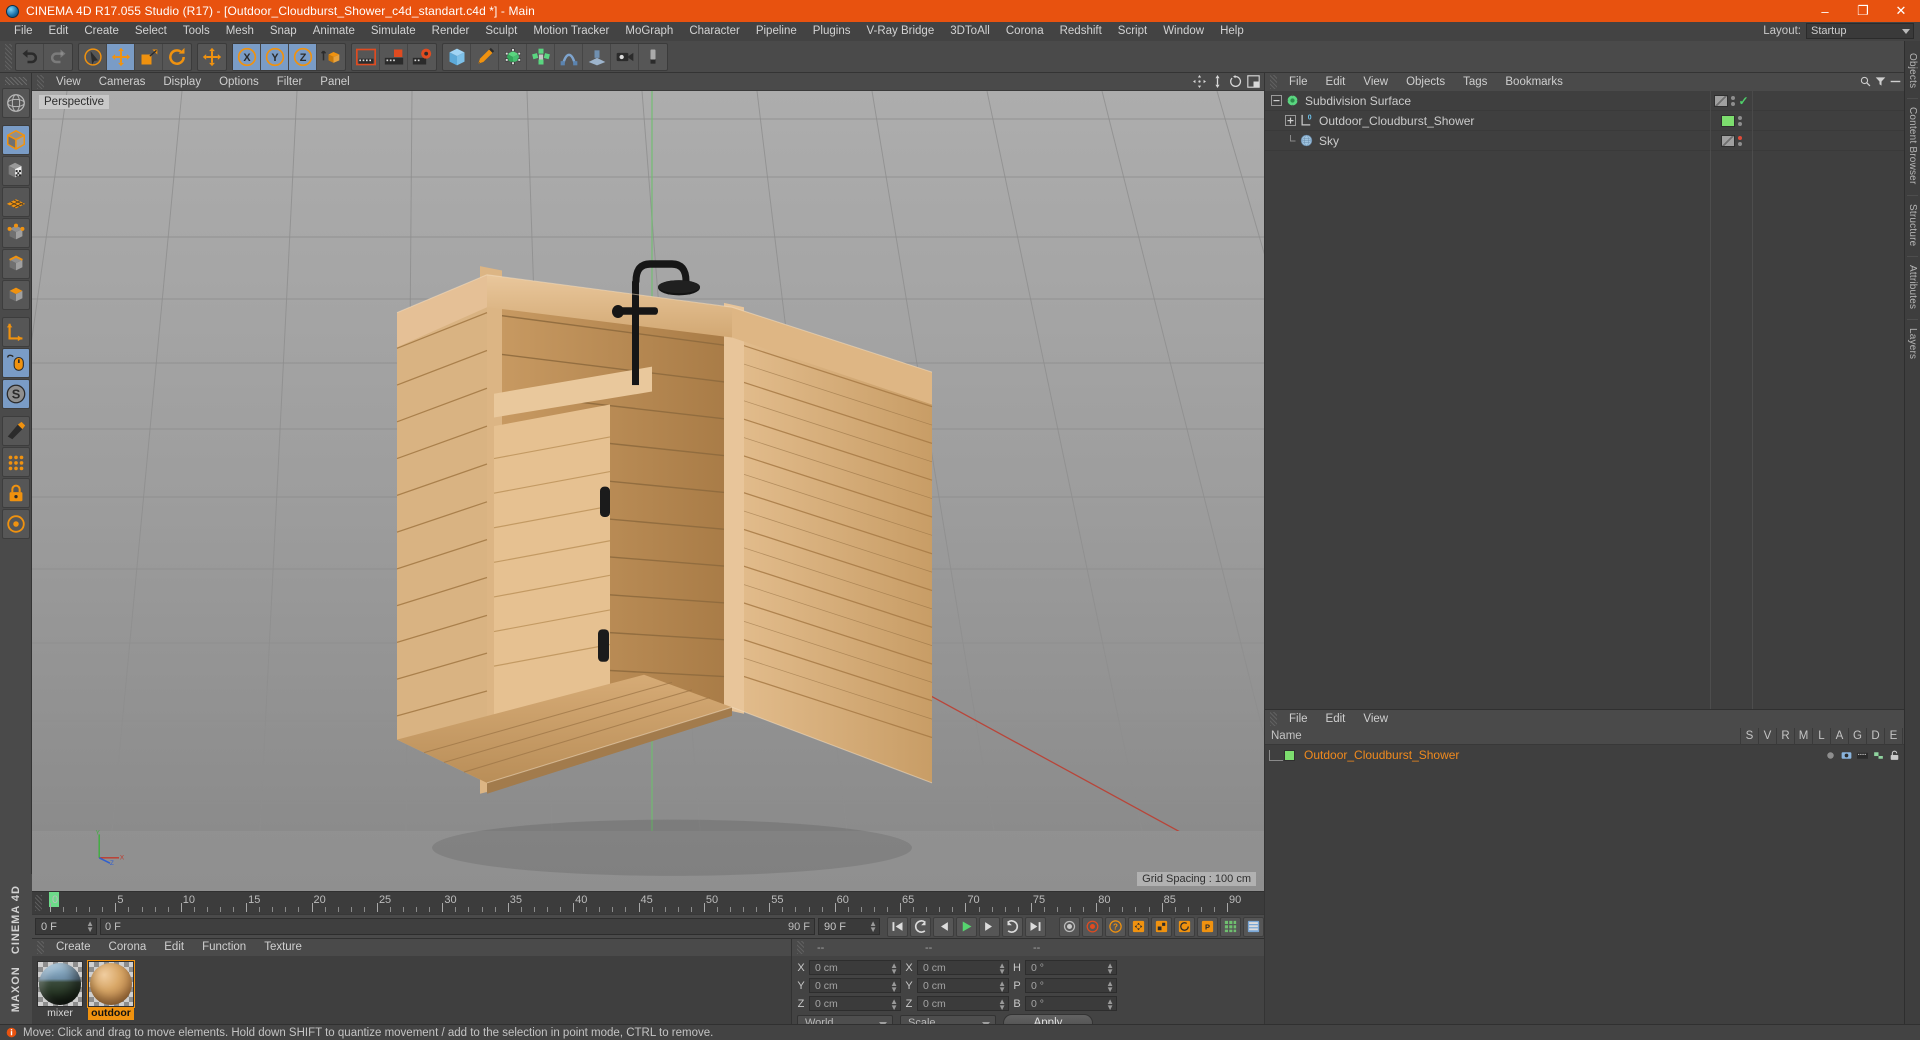  I want to click on add-light-button, so click(653, 57).